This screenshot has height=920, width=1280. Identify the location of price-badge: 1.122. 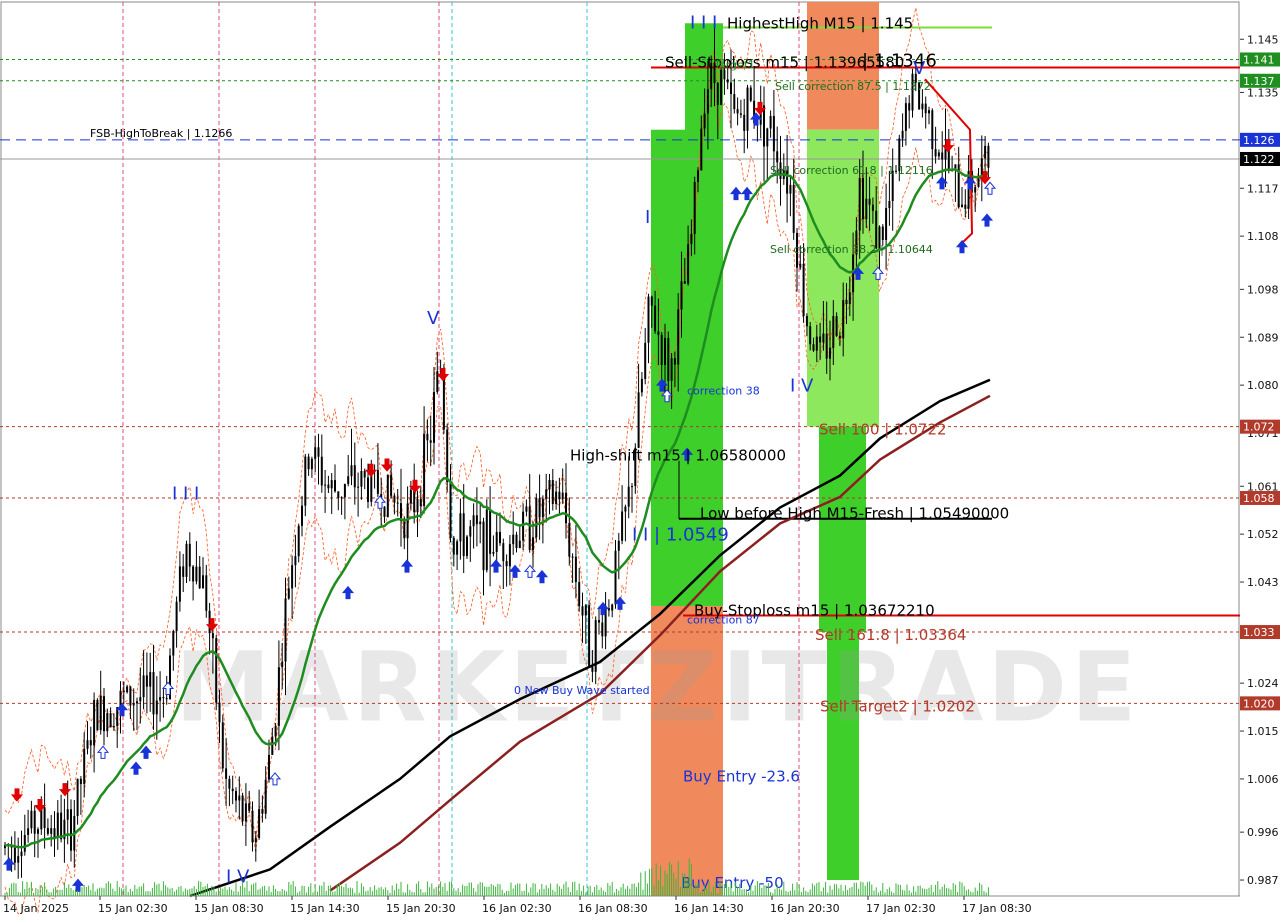
(1260, 158).